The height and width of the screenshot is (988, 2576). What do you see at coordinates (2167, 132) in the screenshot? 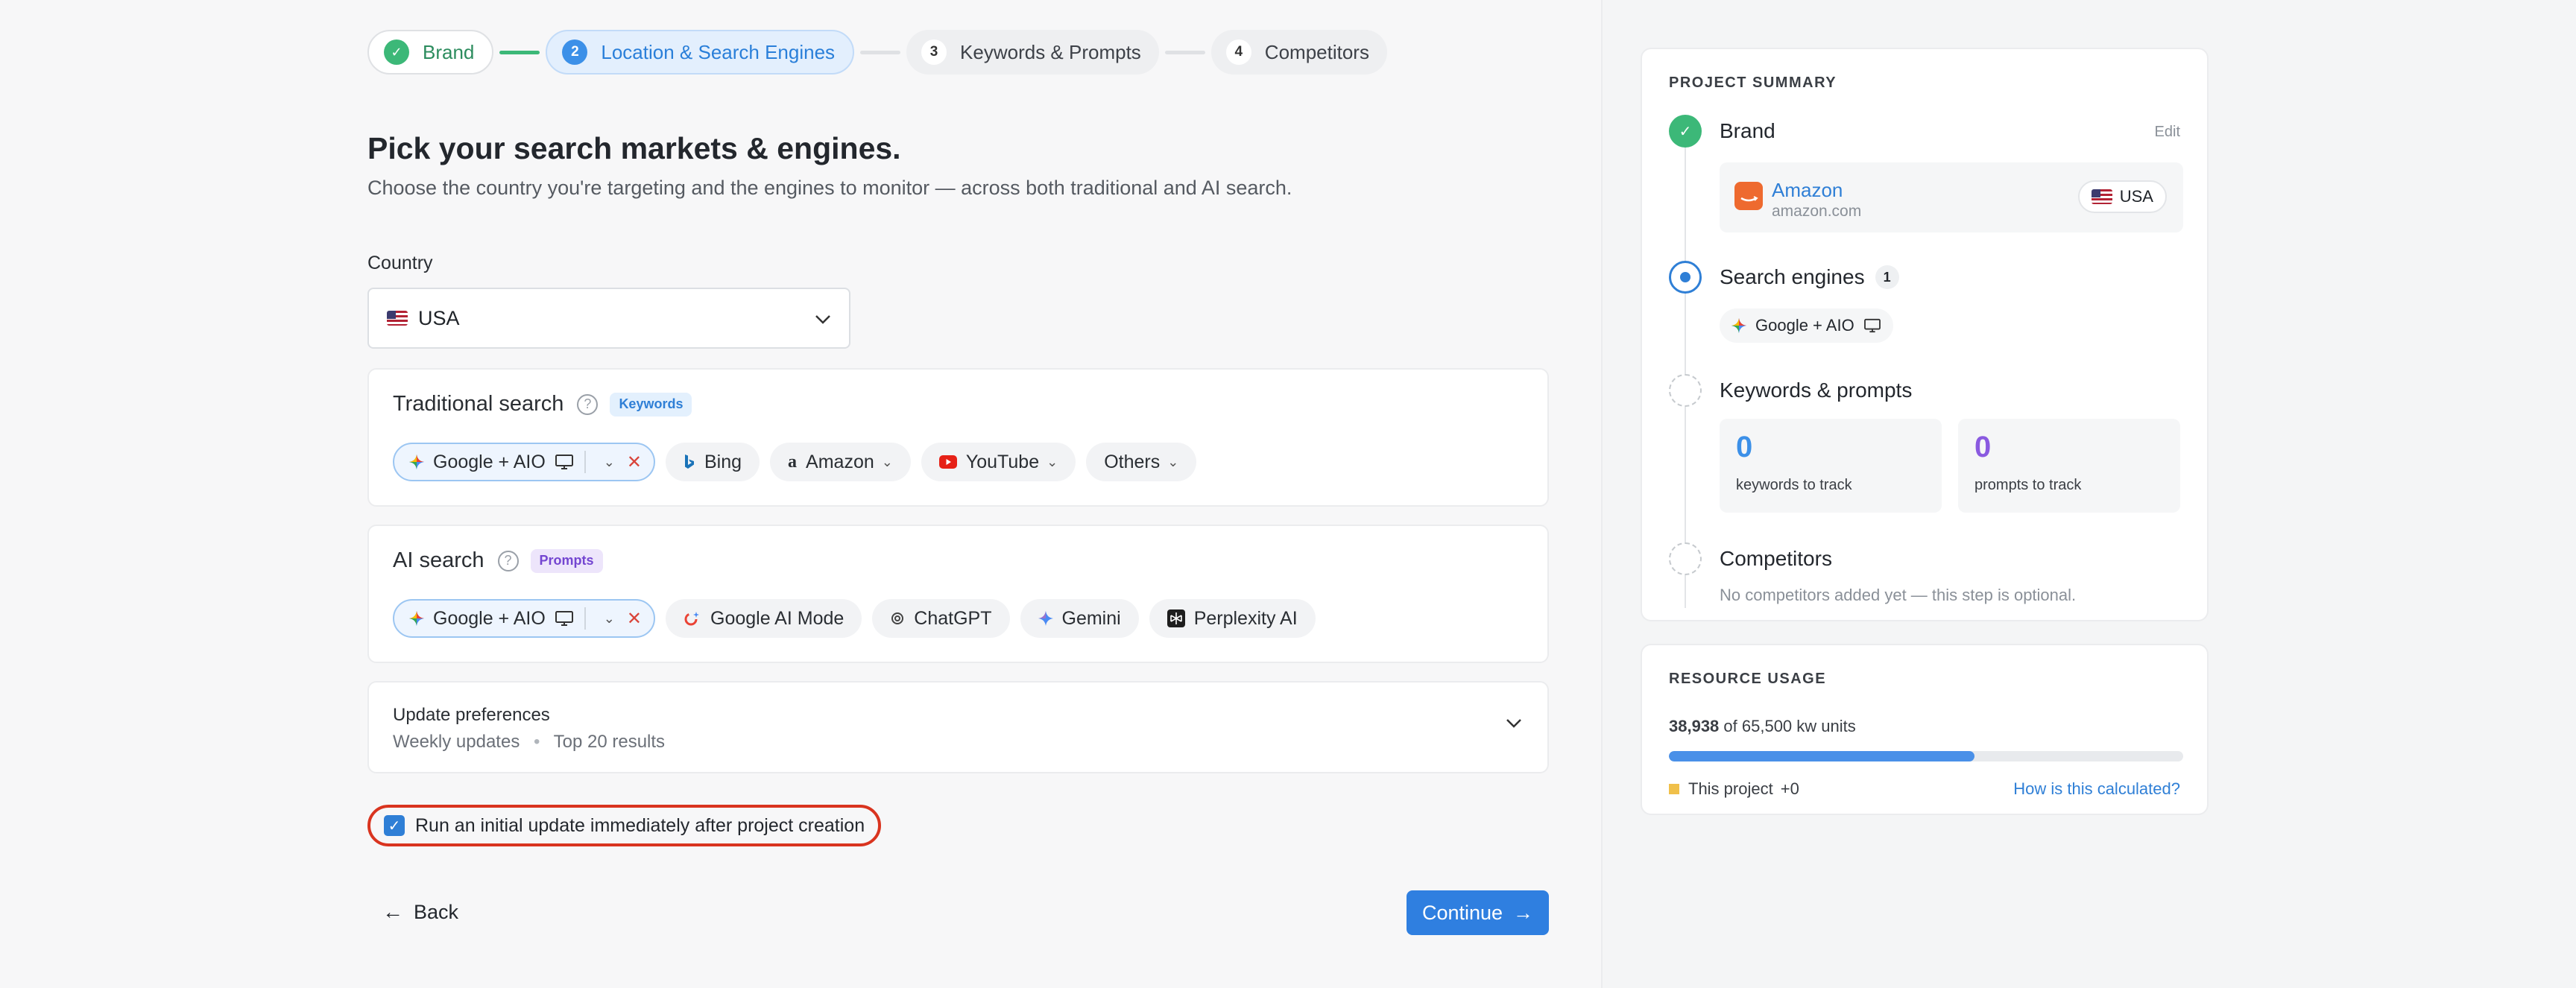
I see `edit-brand-link: Edit` at bounding box center [2167, 132].